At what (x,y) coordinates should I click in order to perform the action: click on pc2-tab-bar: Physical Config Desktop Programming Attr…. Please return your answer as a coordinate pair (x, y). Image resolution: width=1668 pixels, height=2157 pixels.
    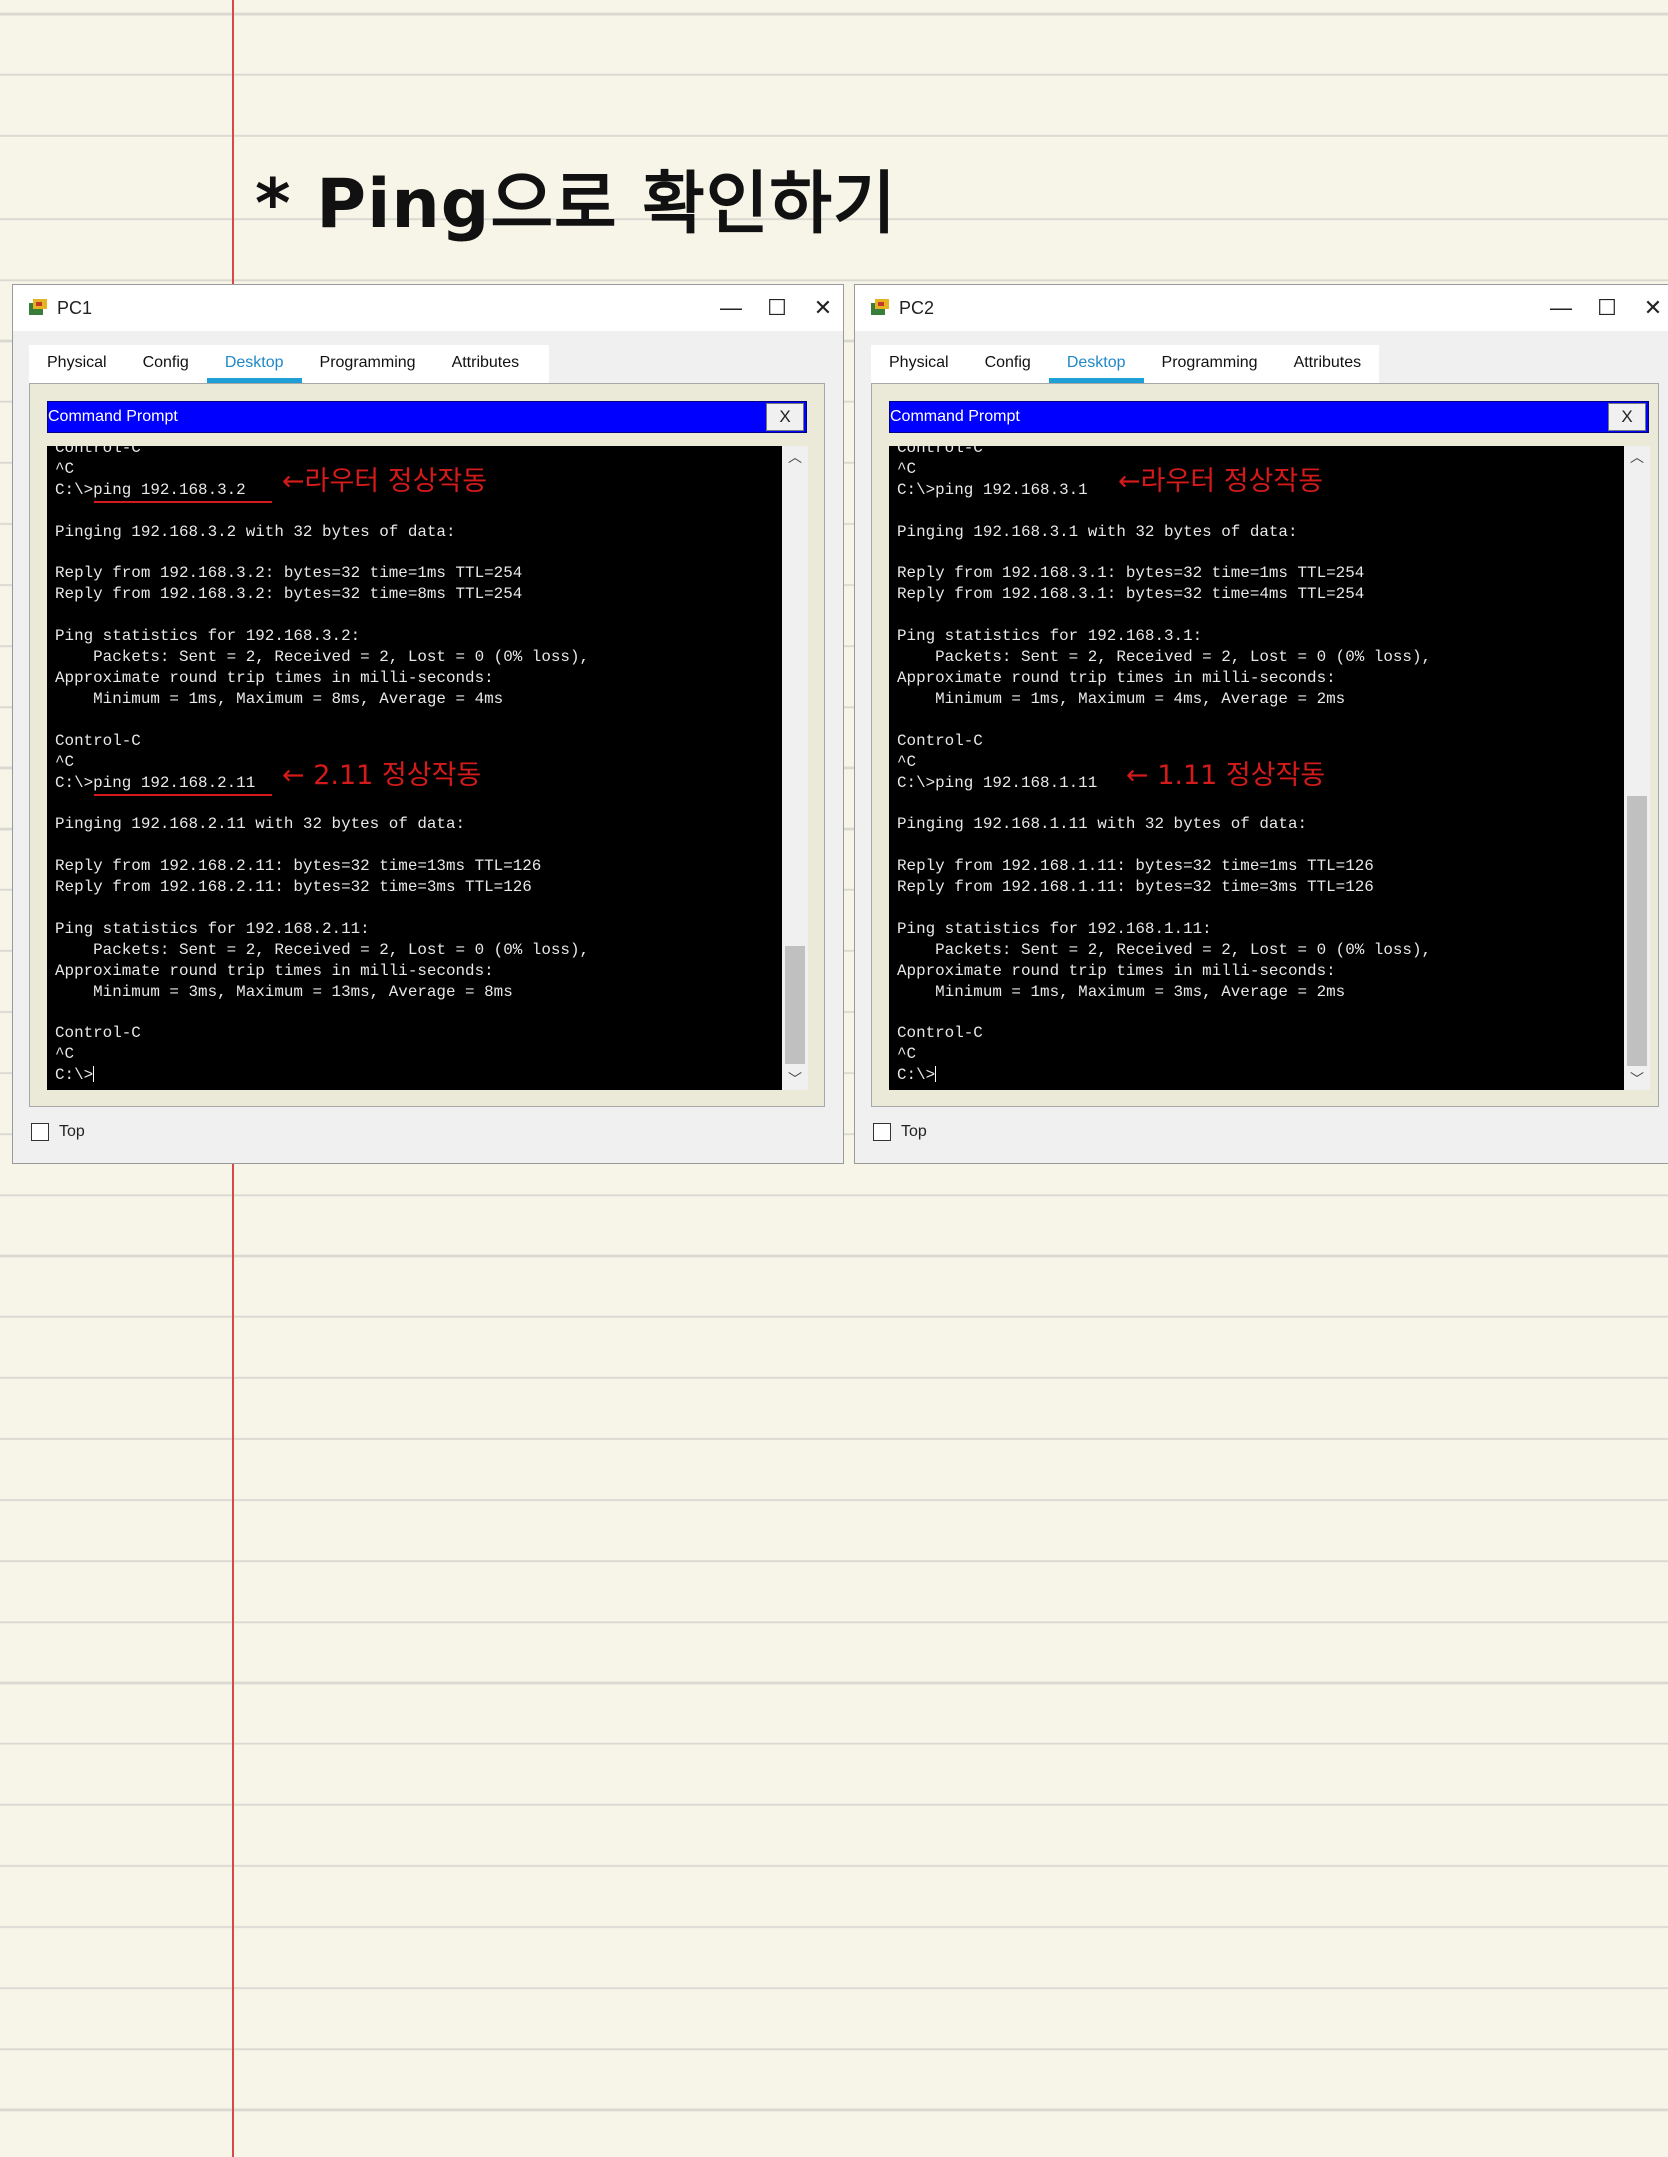
    Looking at the image, I should click on (1125, 364).